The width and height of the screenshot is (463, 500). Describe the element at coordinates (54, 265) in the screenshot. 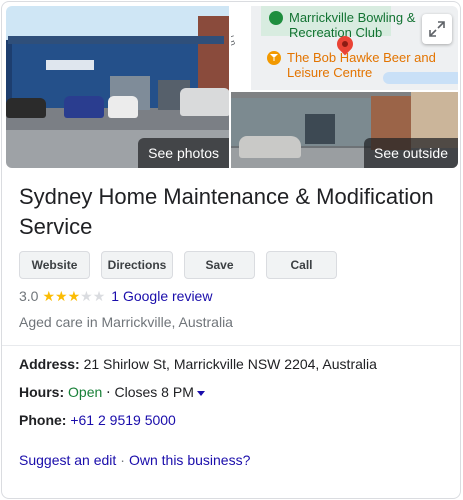

I see `website-button: Website` at that location.